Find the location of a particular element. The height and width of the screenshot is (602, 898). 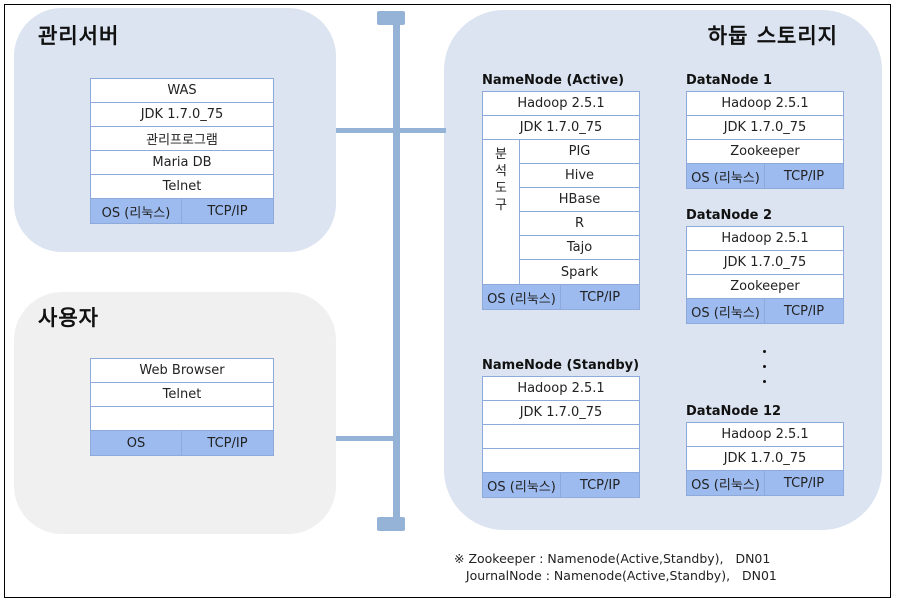

admin-server-title: 관리서버 is located at coordinates (79, 36).